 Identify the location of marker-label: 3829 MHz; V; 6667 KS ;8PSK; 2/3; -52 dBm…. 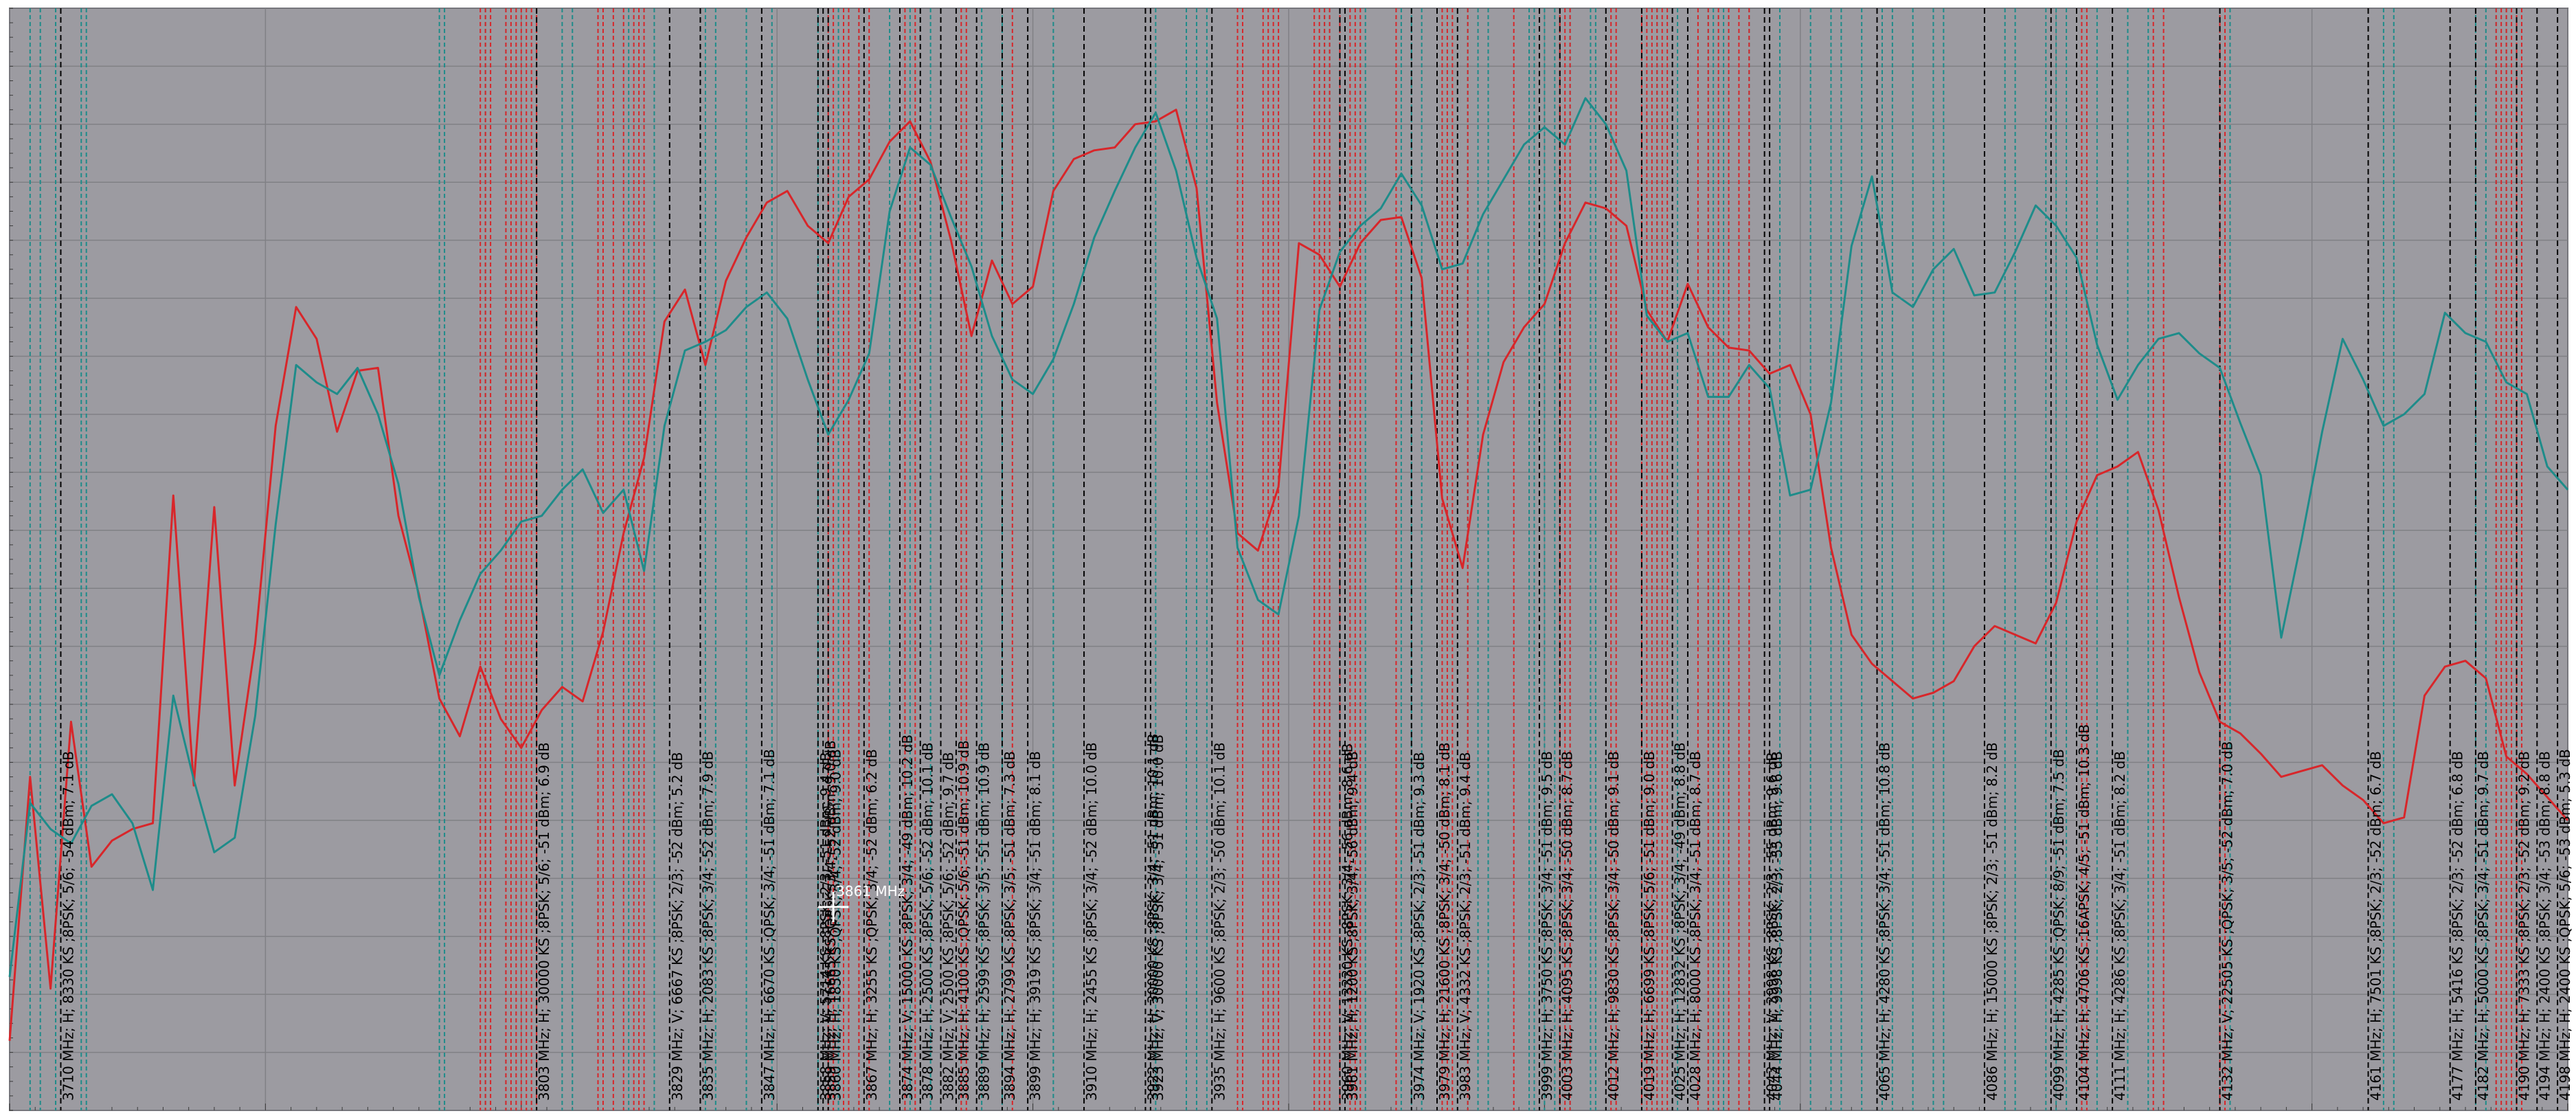
(677, 927).